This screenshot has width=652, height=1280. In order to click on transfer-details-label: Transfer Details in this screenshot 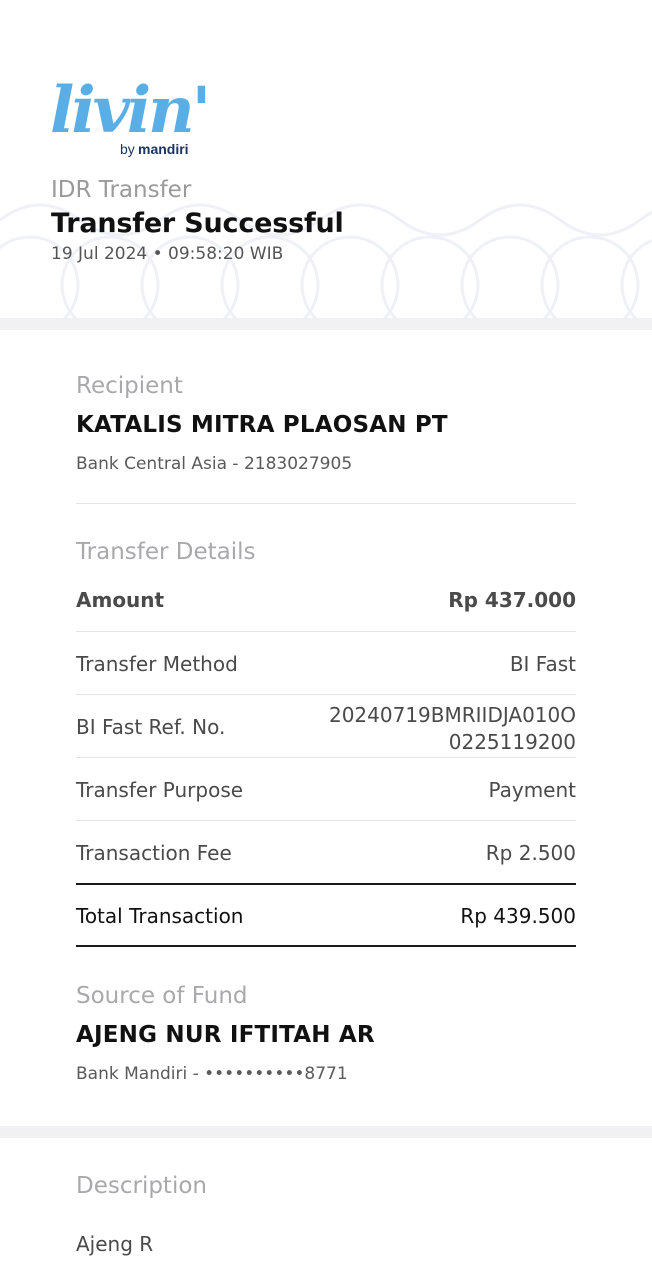, I will do `click(166, 552)`.